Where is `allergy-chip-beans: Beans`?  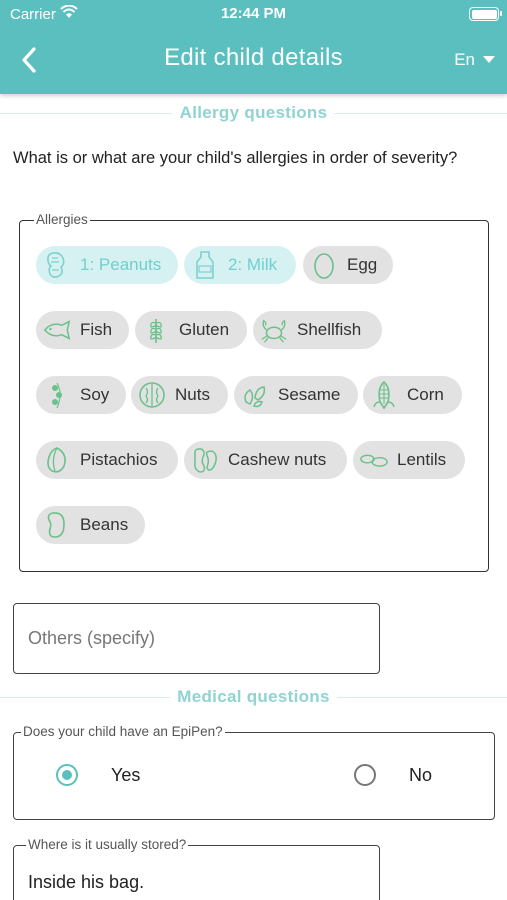 allergy-chip-beans: Beans is located at coordinates (90, 525).